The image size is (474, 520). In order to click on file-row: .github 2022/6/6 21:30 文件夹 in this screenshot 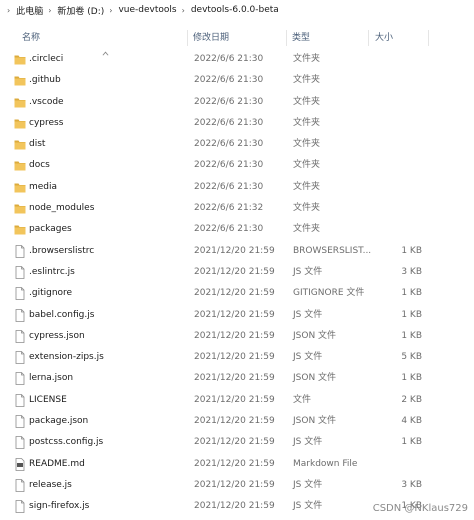, I will do `click(237, 80)`.